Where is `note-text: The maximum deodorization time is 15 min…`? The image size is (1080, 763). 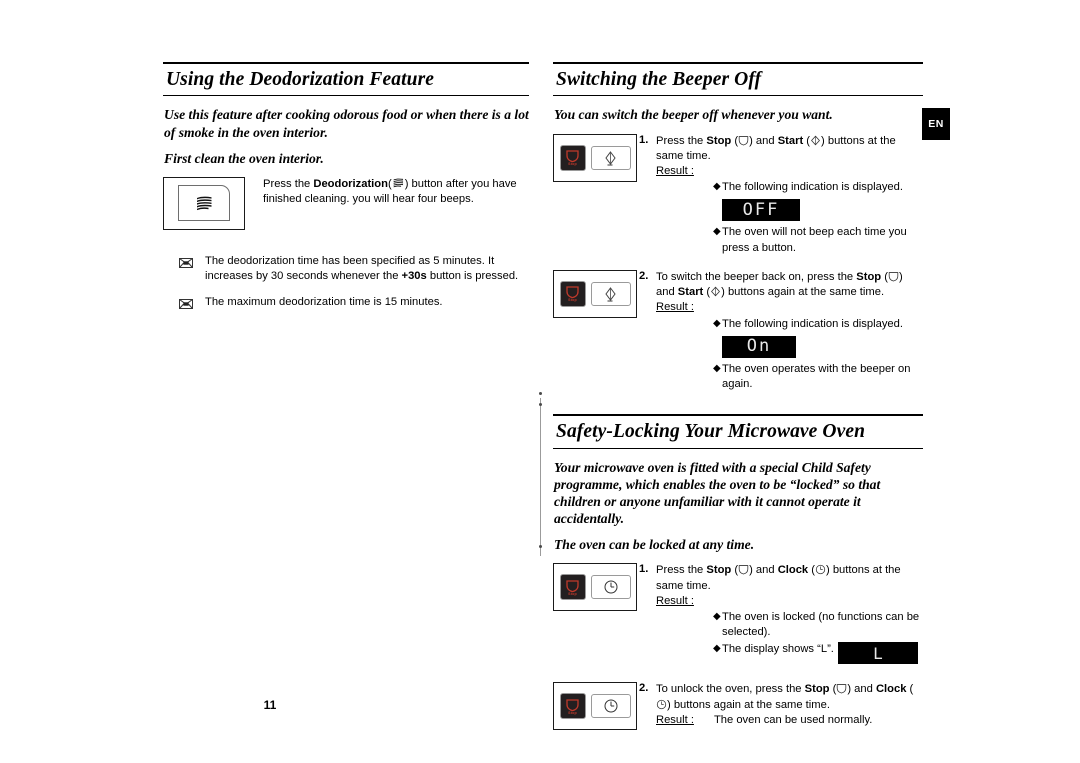 note-text: The maximum deodorization time is 15 min… is located at coordinates (324, 302).